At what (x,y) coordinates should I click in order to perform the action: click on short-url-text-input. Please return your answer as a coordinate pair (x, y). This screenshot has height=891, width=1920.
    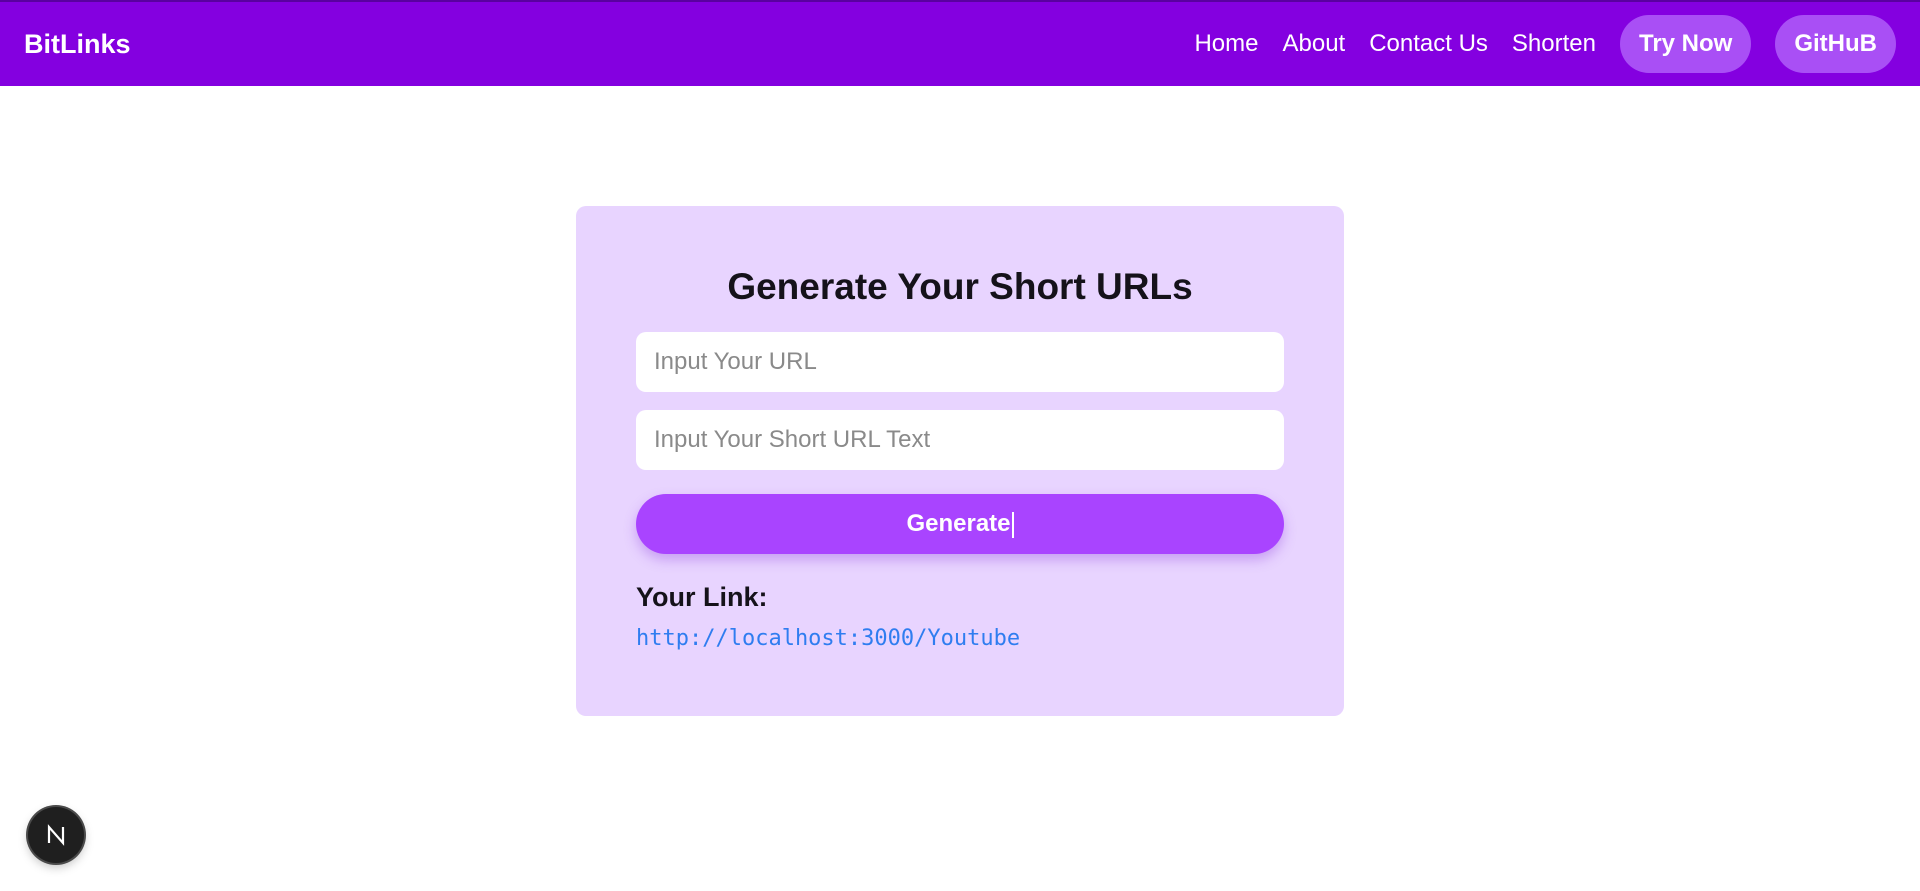
    Looking at the image, I should click on (960, 440).